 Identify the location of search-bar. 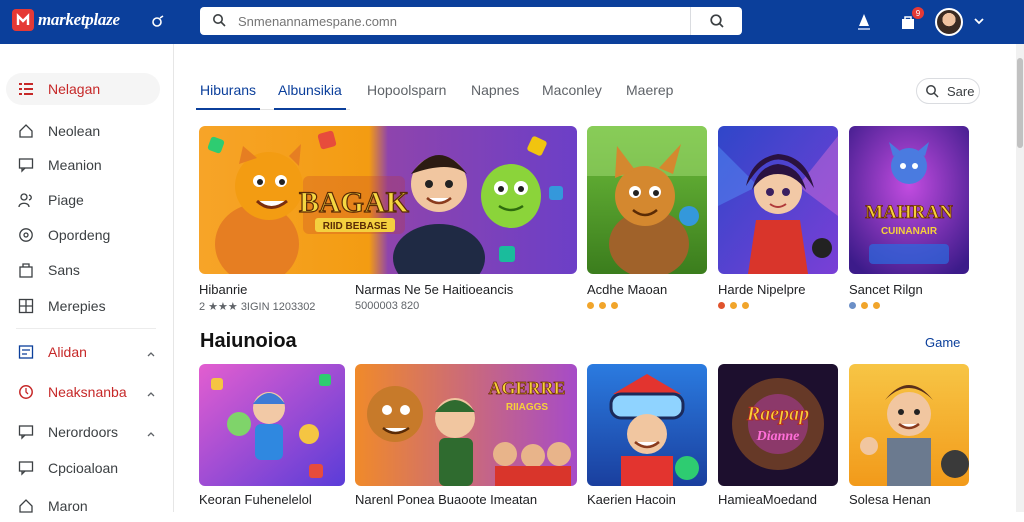
(471, 21).